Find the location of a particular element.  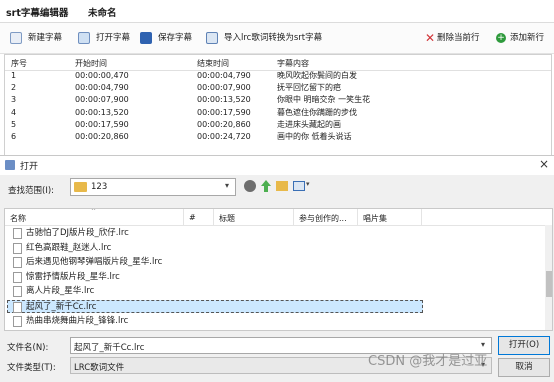

cell-index: 4 is located at coordinates (14, 112).